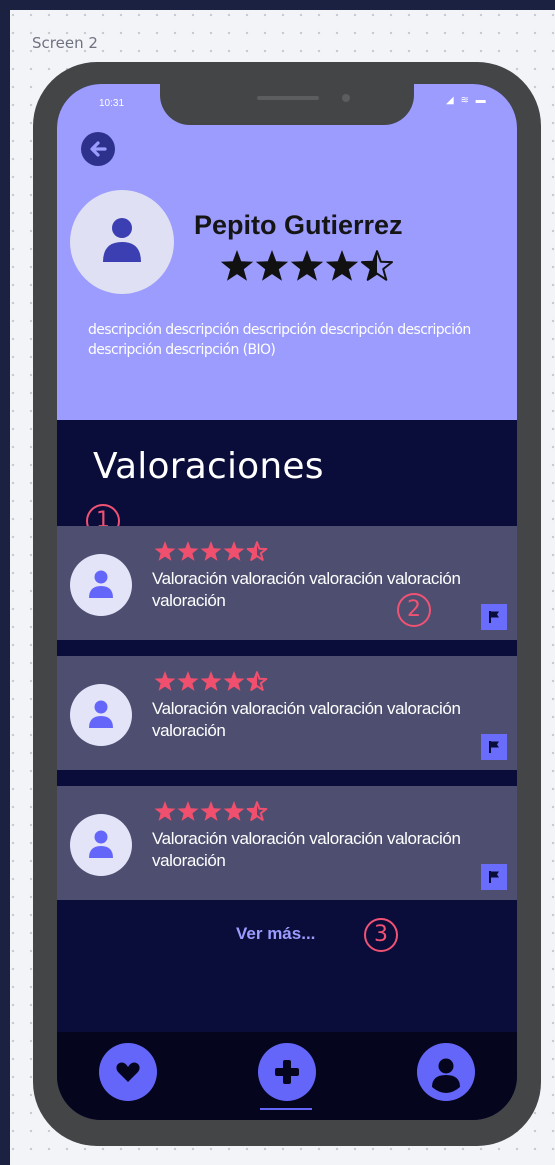 The width and height of the screenshot is (555, 1165). I want to click on nav-profile-button, so click(446, 1072).